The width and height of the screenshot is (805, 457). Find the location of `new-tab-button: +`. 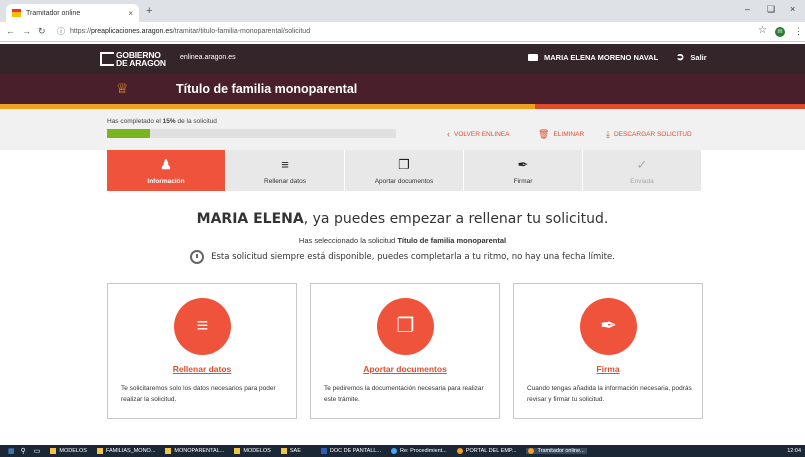

new-tab-button: + is located at coordinates (149, 11).